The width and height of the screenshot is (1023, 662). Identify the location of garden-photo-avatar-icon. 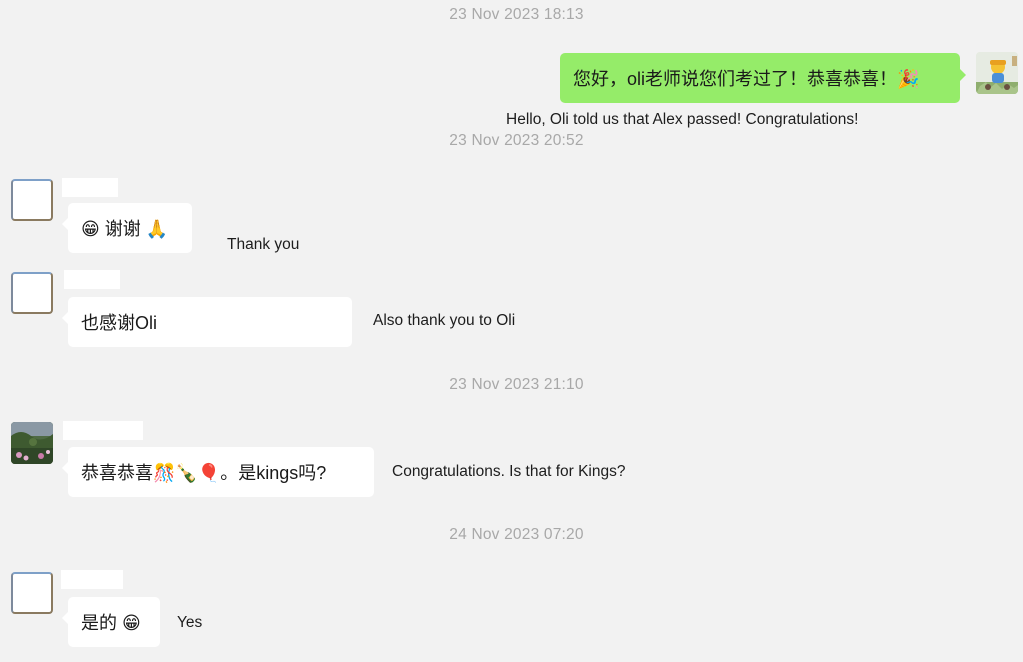
(32, 443).